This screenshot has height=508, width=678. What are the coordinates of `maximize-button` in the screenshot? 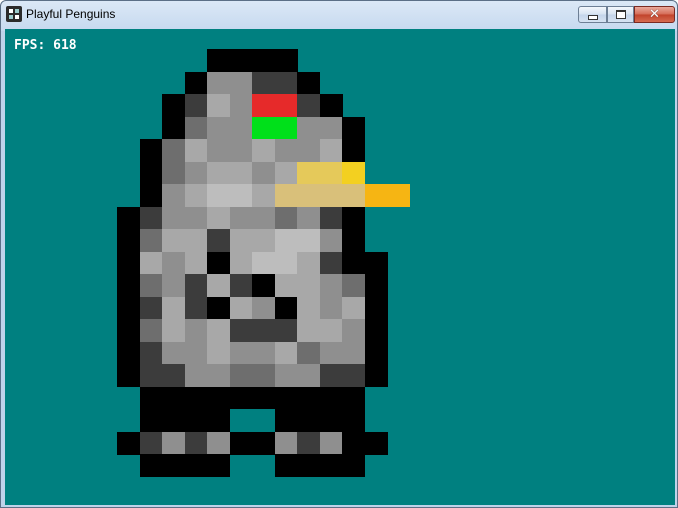 It's located at (620, 14).